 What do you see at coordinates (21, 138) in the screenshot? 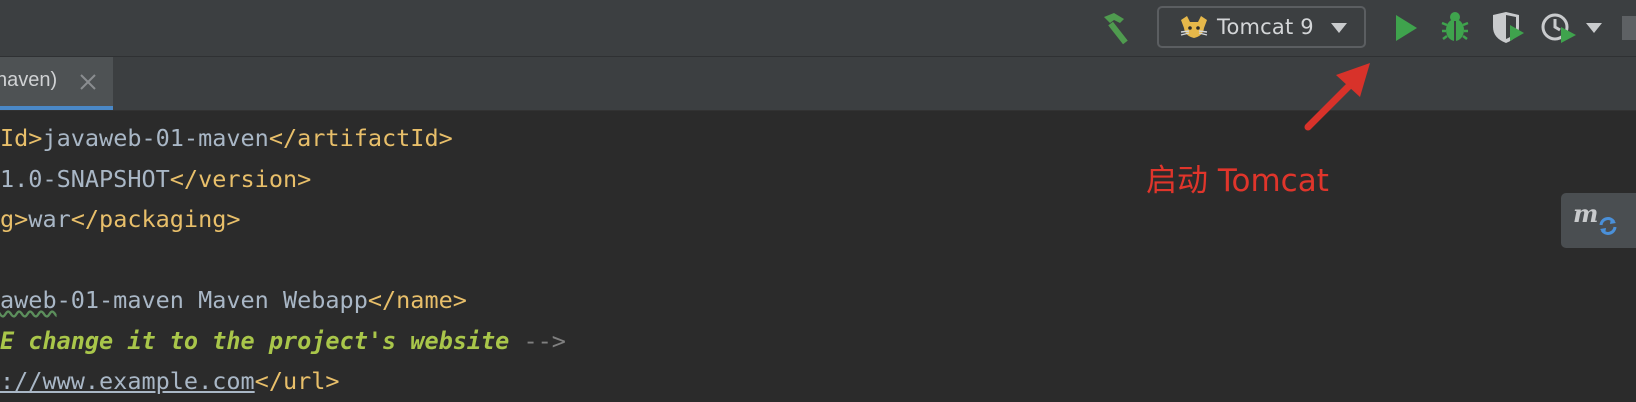
I see `code-token: Id>` at bounding box center [21, 138].